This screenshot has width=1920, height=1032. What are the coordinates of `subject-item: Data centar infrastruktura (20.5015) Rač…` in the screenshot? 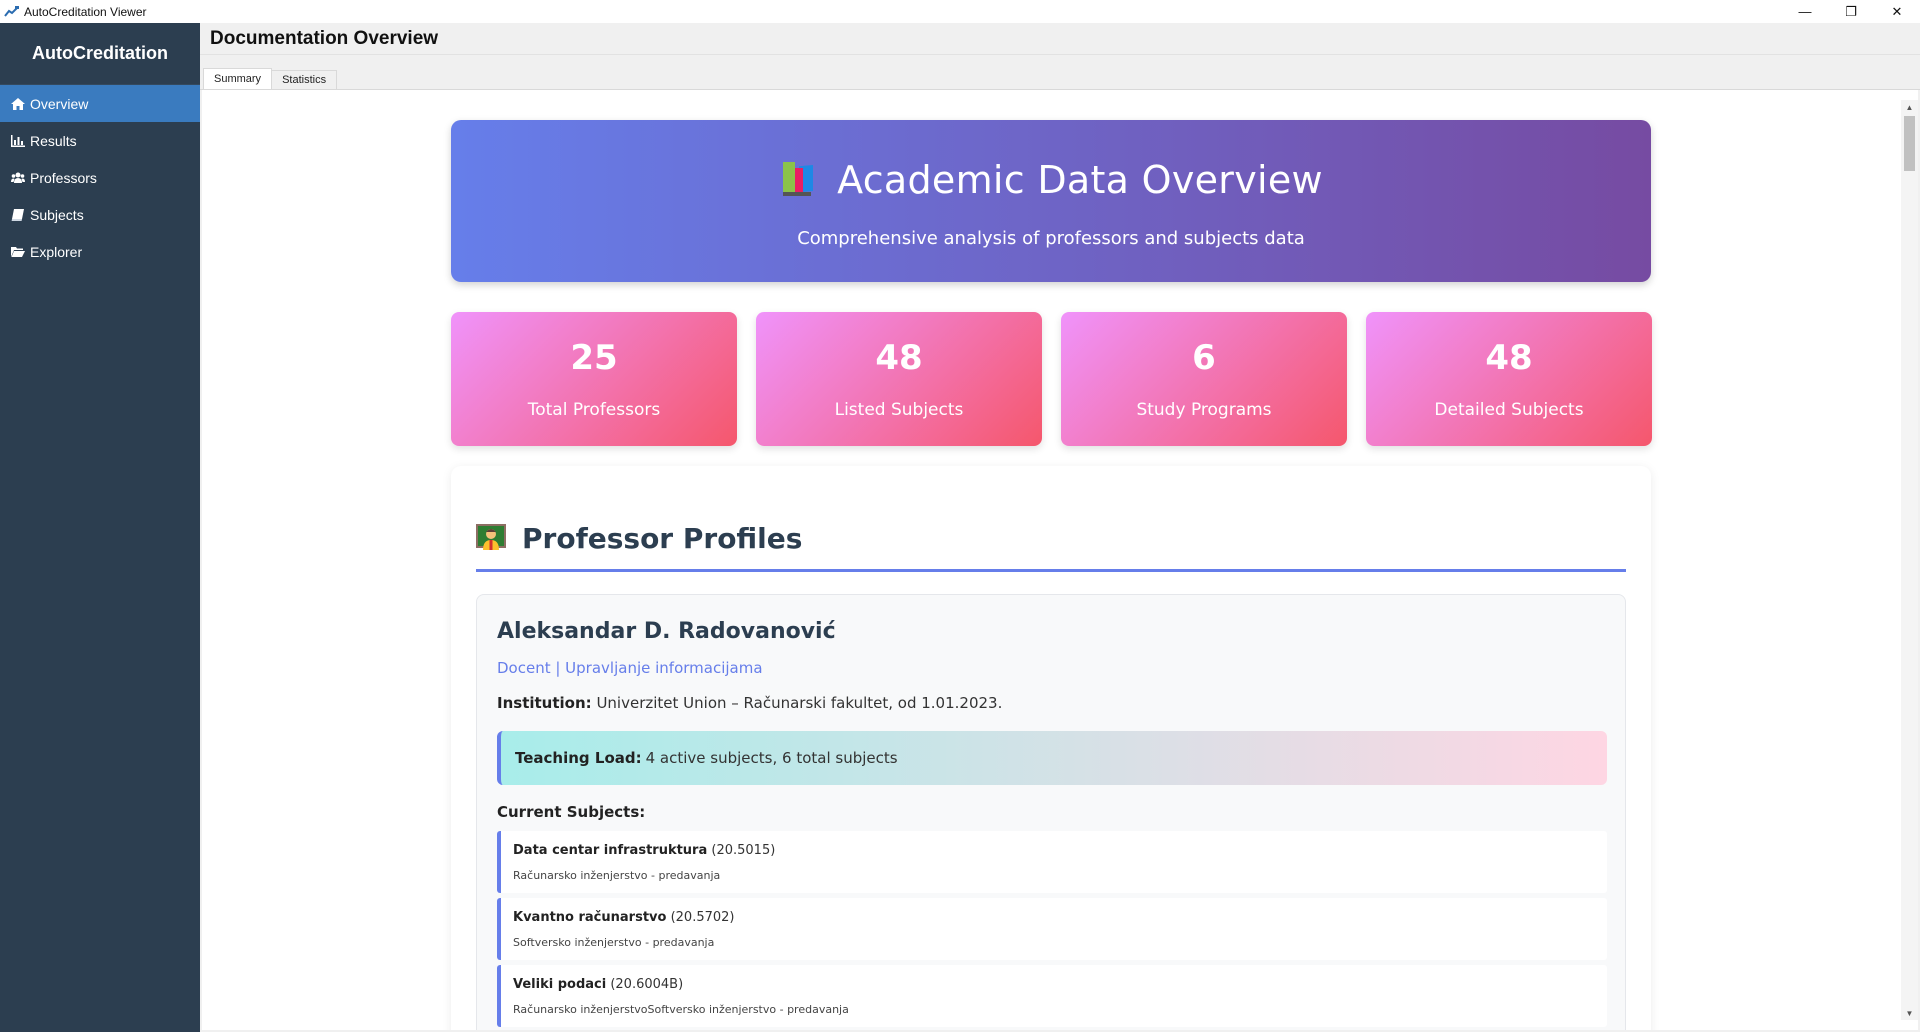 It's located at (1052, 862).